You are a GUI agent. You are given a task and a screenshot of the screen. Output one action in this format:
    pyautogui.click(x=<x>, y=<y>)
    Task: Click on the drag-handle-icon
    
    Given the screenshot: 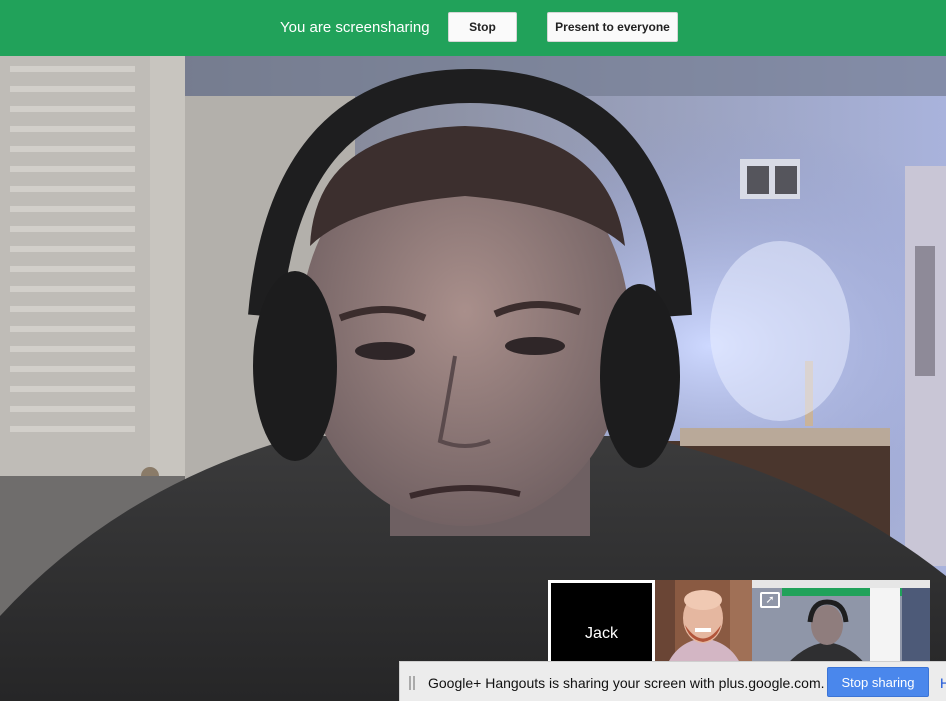 What is the action you would take?
    pyautogui.click(x=412, y=683)
    